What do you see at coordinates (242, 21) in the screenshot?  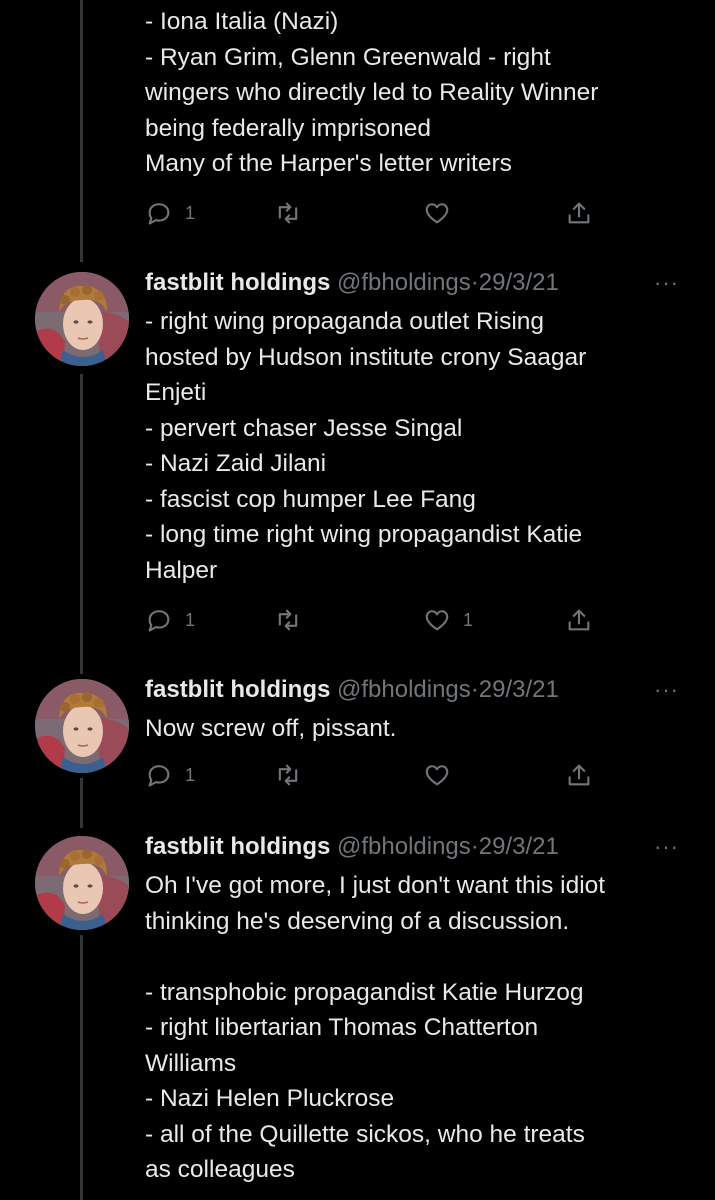 I see `tweet-text-line: - Iona Italia (Nazi)` at bounding box center [242, 21].